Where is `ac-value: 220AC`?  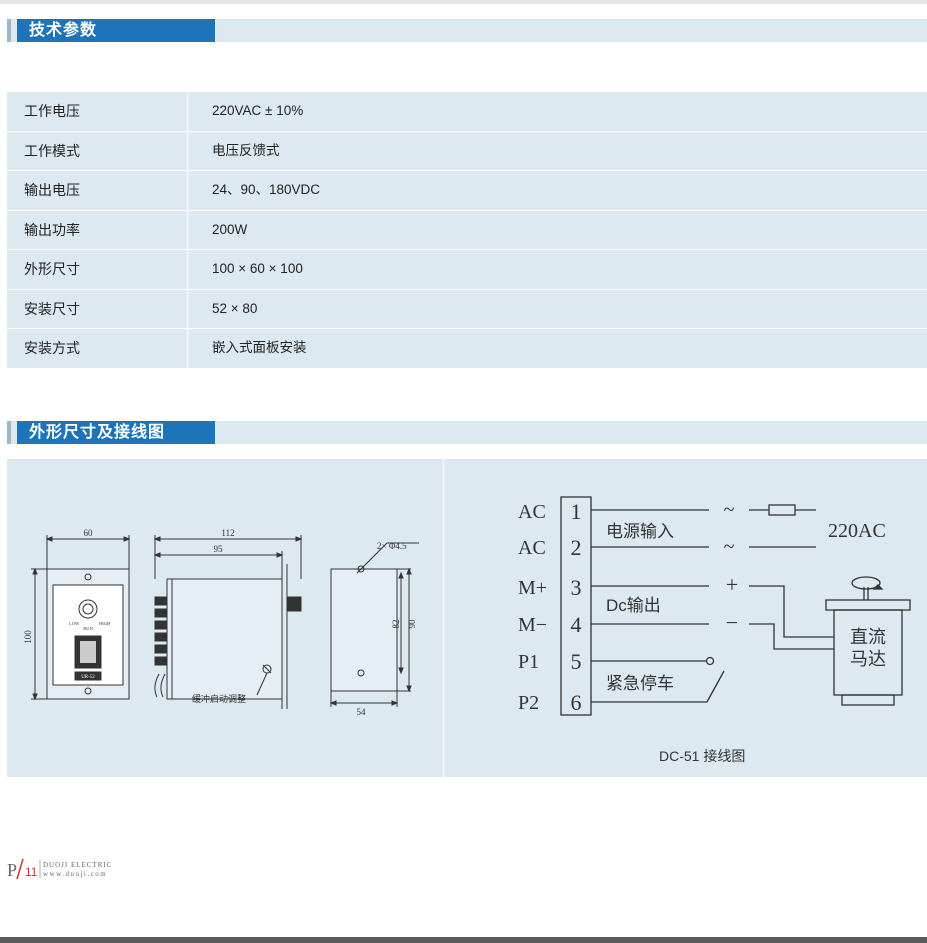 ac-value: 220AC is located at coordinates (857, 531).